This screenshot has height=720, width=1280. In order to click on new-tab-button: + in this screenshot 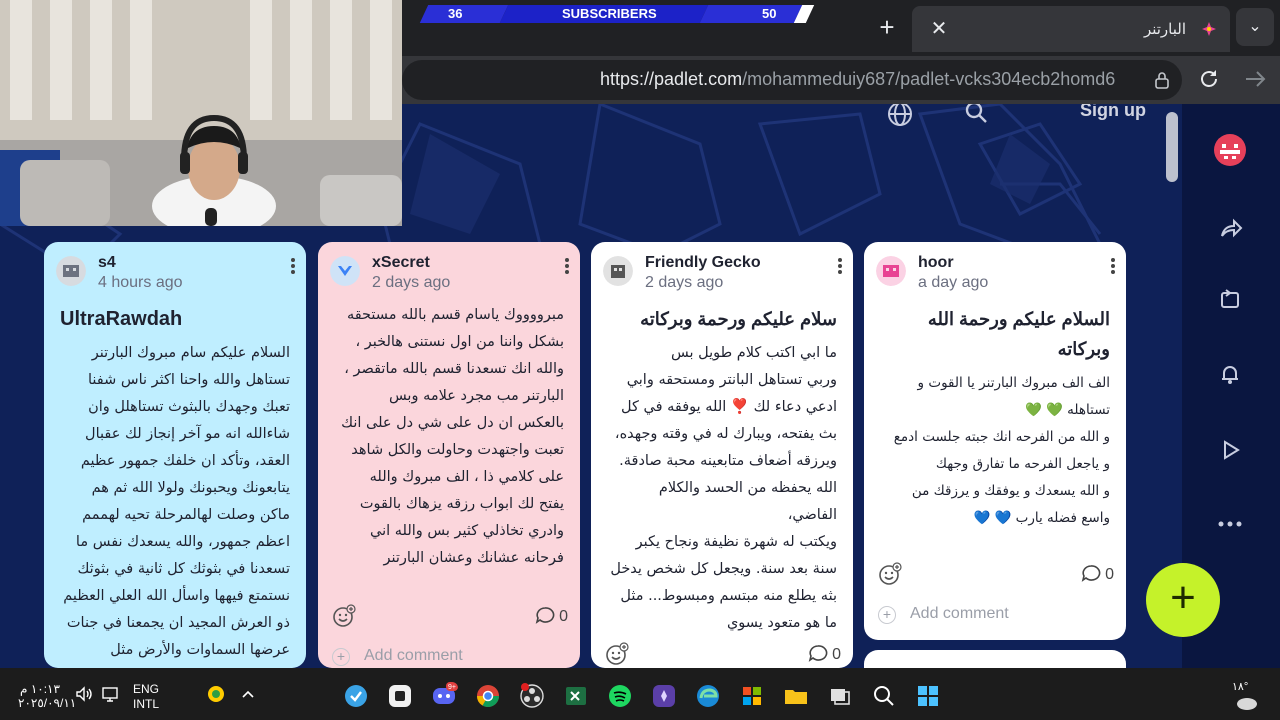, I will do `click(887, 27)`.